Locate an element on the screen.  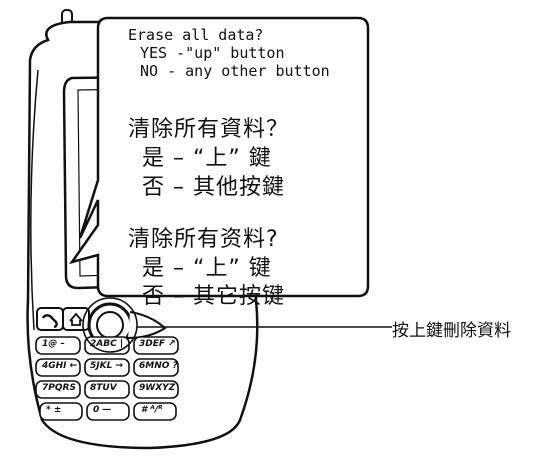
key-9: 9WXYZ is located at coordinates (157, 388).